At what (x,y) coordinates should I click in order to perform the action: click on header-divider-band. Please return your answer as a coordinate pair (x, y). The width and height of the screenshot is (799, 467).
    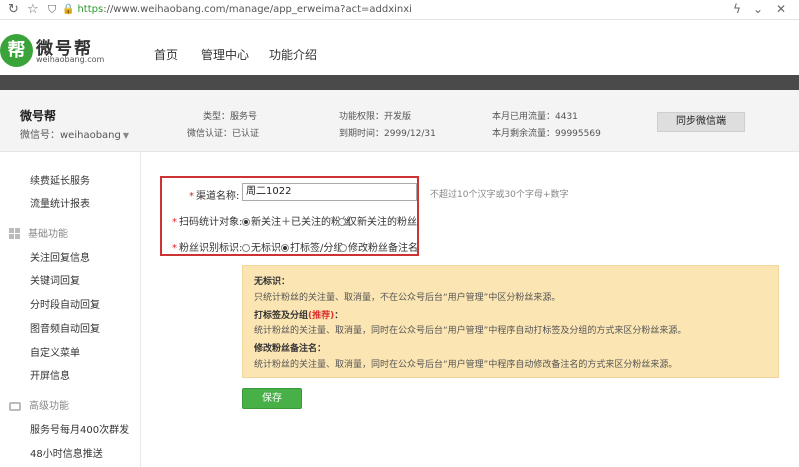
    Looking at the image, I should click on (399, 82).